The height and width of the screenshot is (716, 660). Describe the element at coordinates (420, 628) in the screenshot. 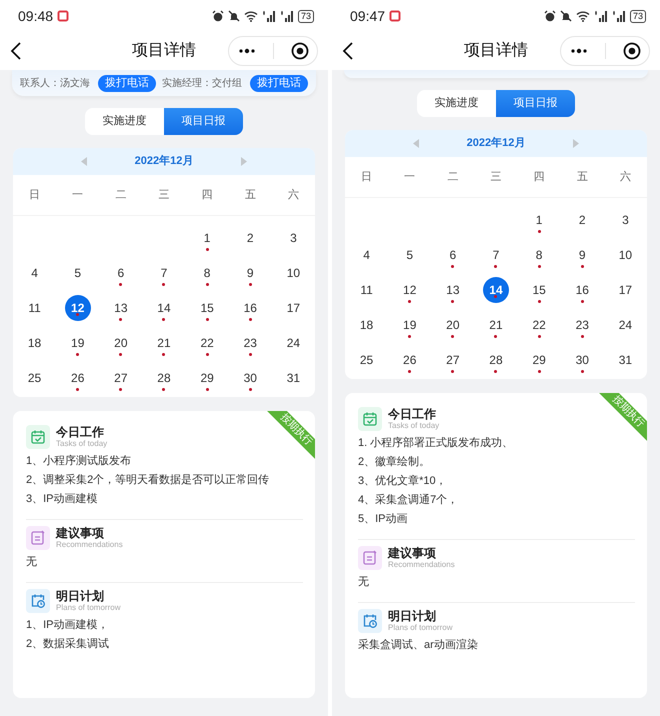

I see `section-subtitle: Plans of tomorrow` at that location.